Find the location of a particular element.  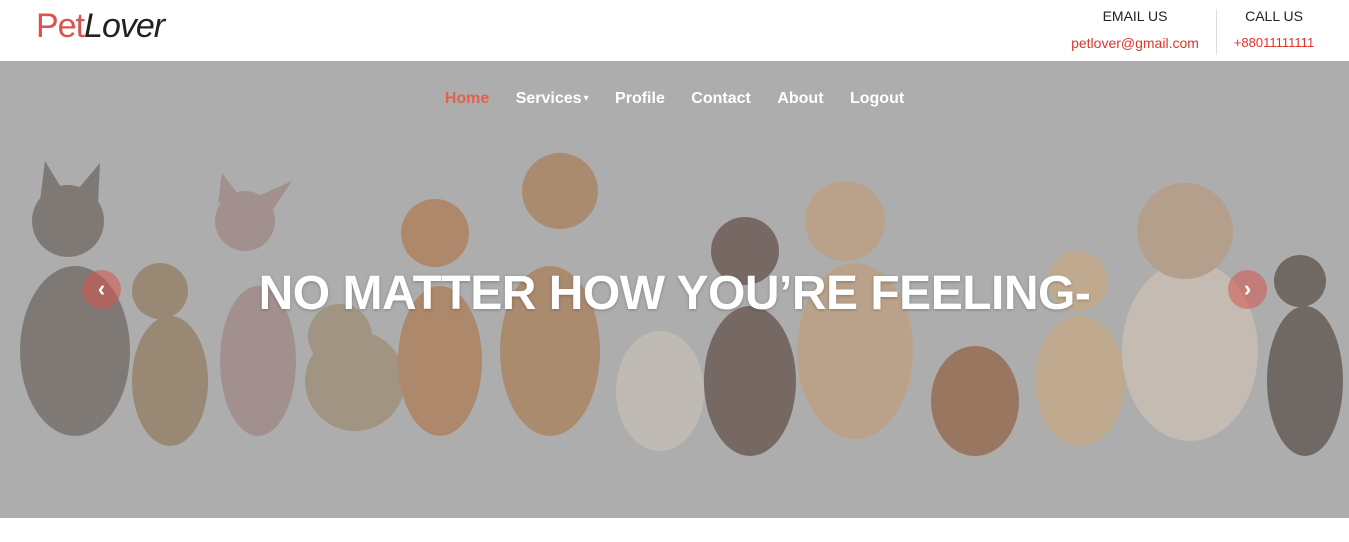

chevron-left-icon: ‹ is located at coordinates (101, 288).